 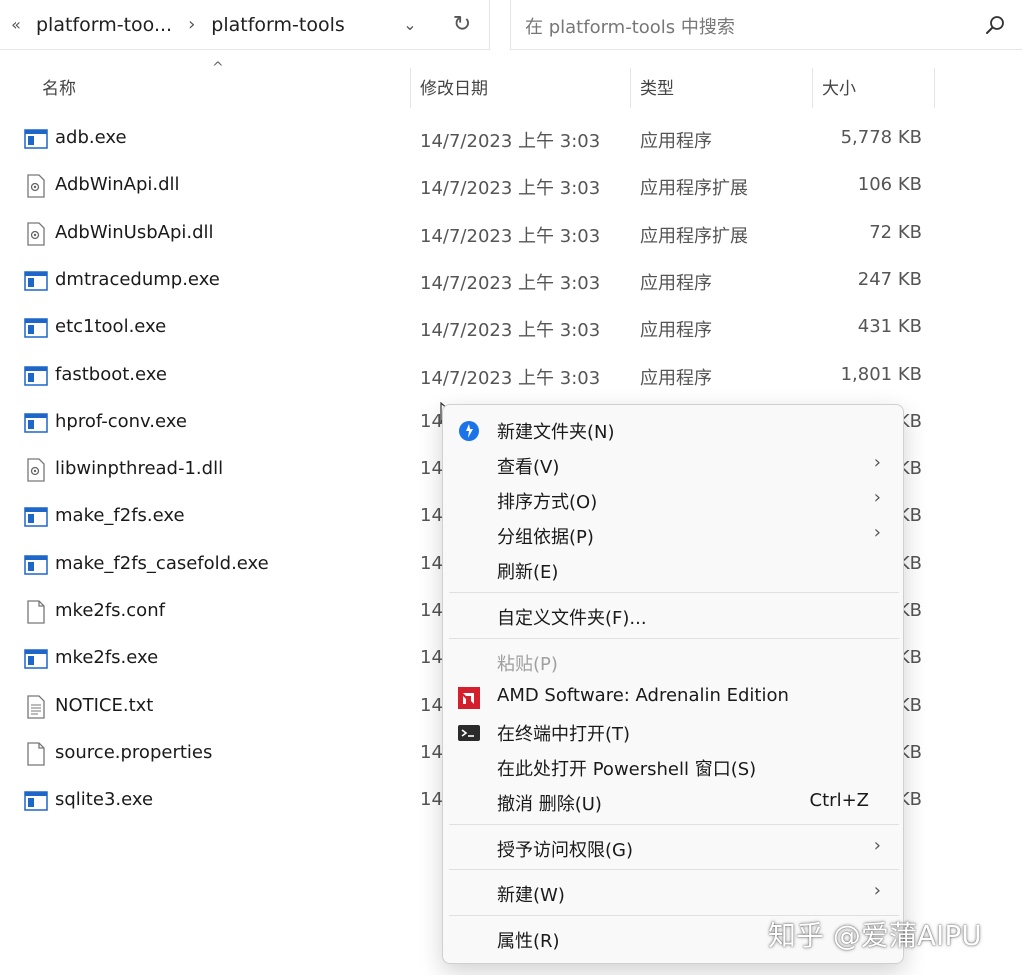 What do you see at coordinates (117, 185) in the screenshot?
I see `file-name: AdbWinApi.dll` at bounding box center [117, 185].